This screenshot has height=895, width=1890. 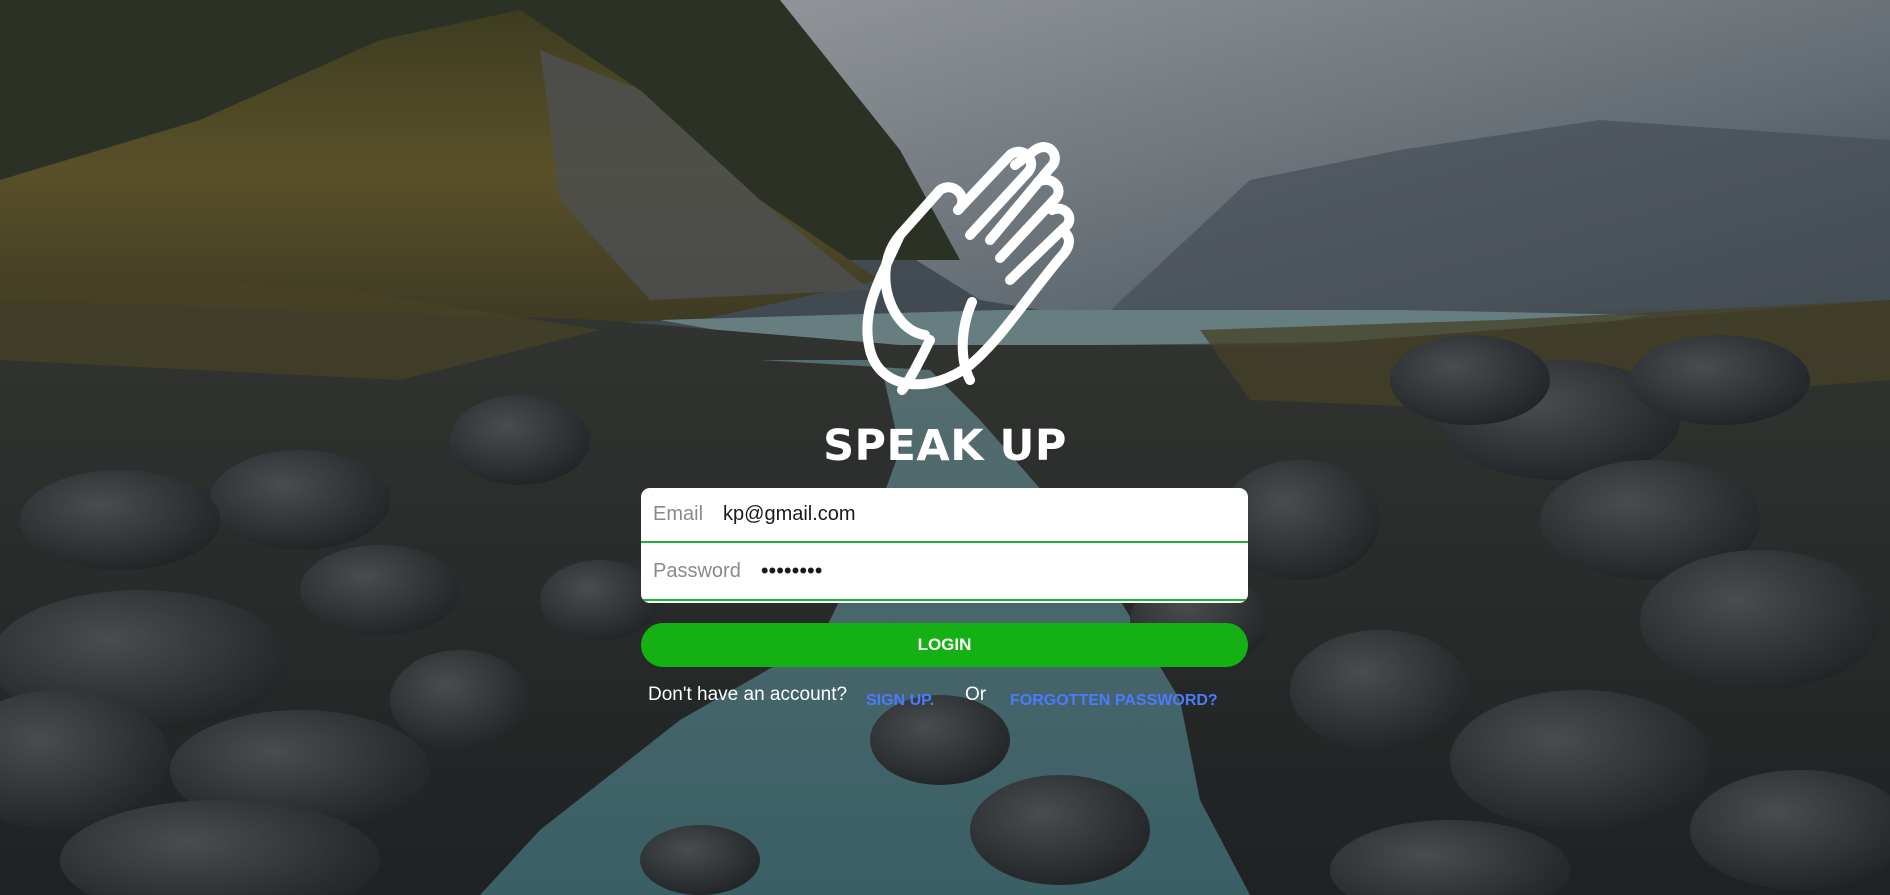 I want to click on email-field: Email kp@gmail.com, so click(x=944, y=515).